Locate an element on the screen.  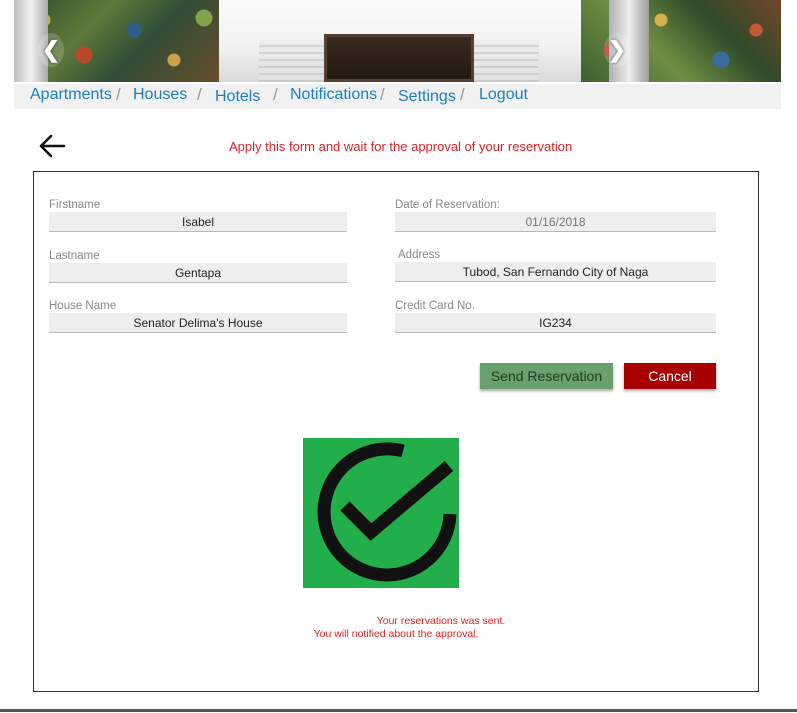
send-reservation-button: Send Reservation is located at coordinates (546, 376).